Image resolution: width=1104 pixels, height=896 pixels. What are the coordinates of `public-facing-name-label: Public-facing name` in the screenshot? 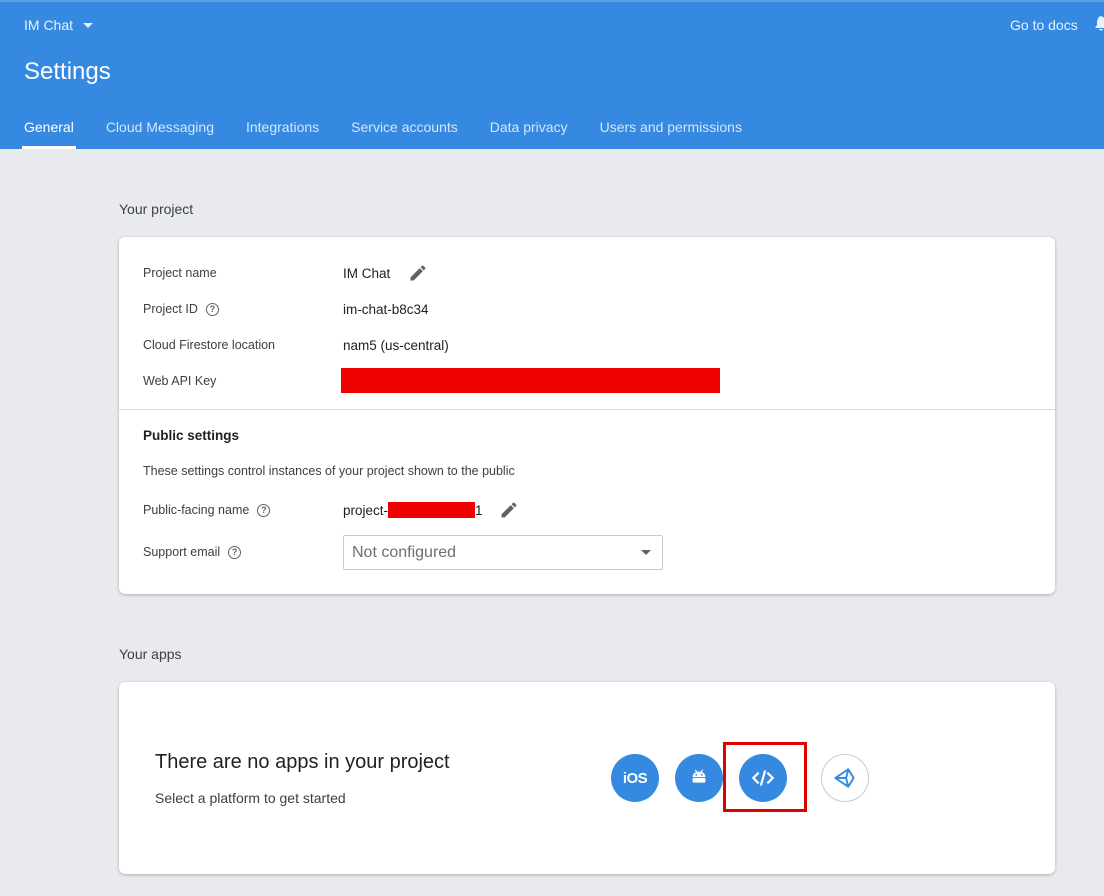 It's located at (196, 510).